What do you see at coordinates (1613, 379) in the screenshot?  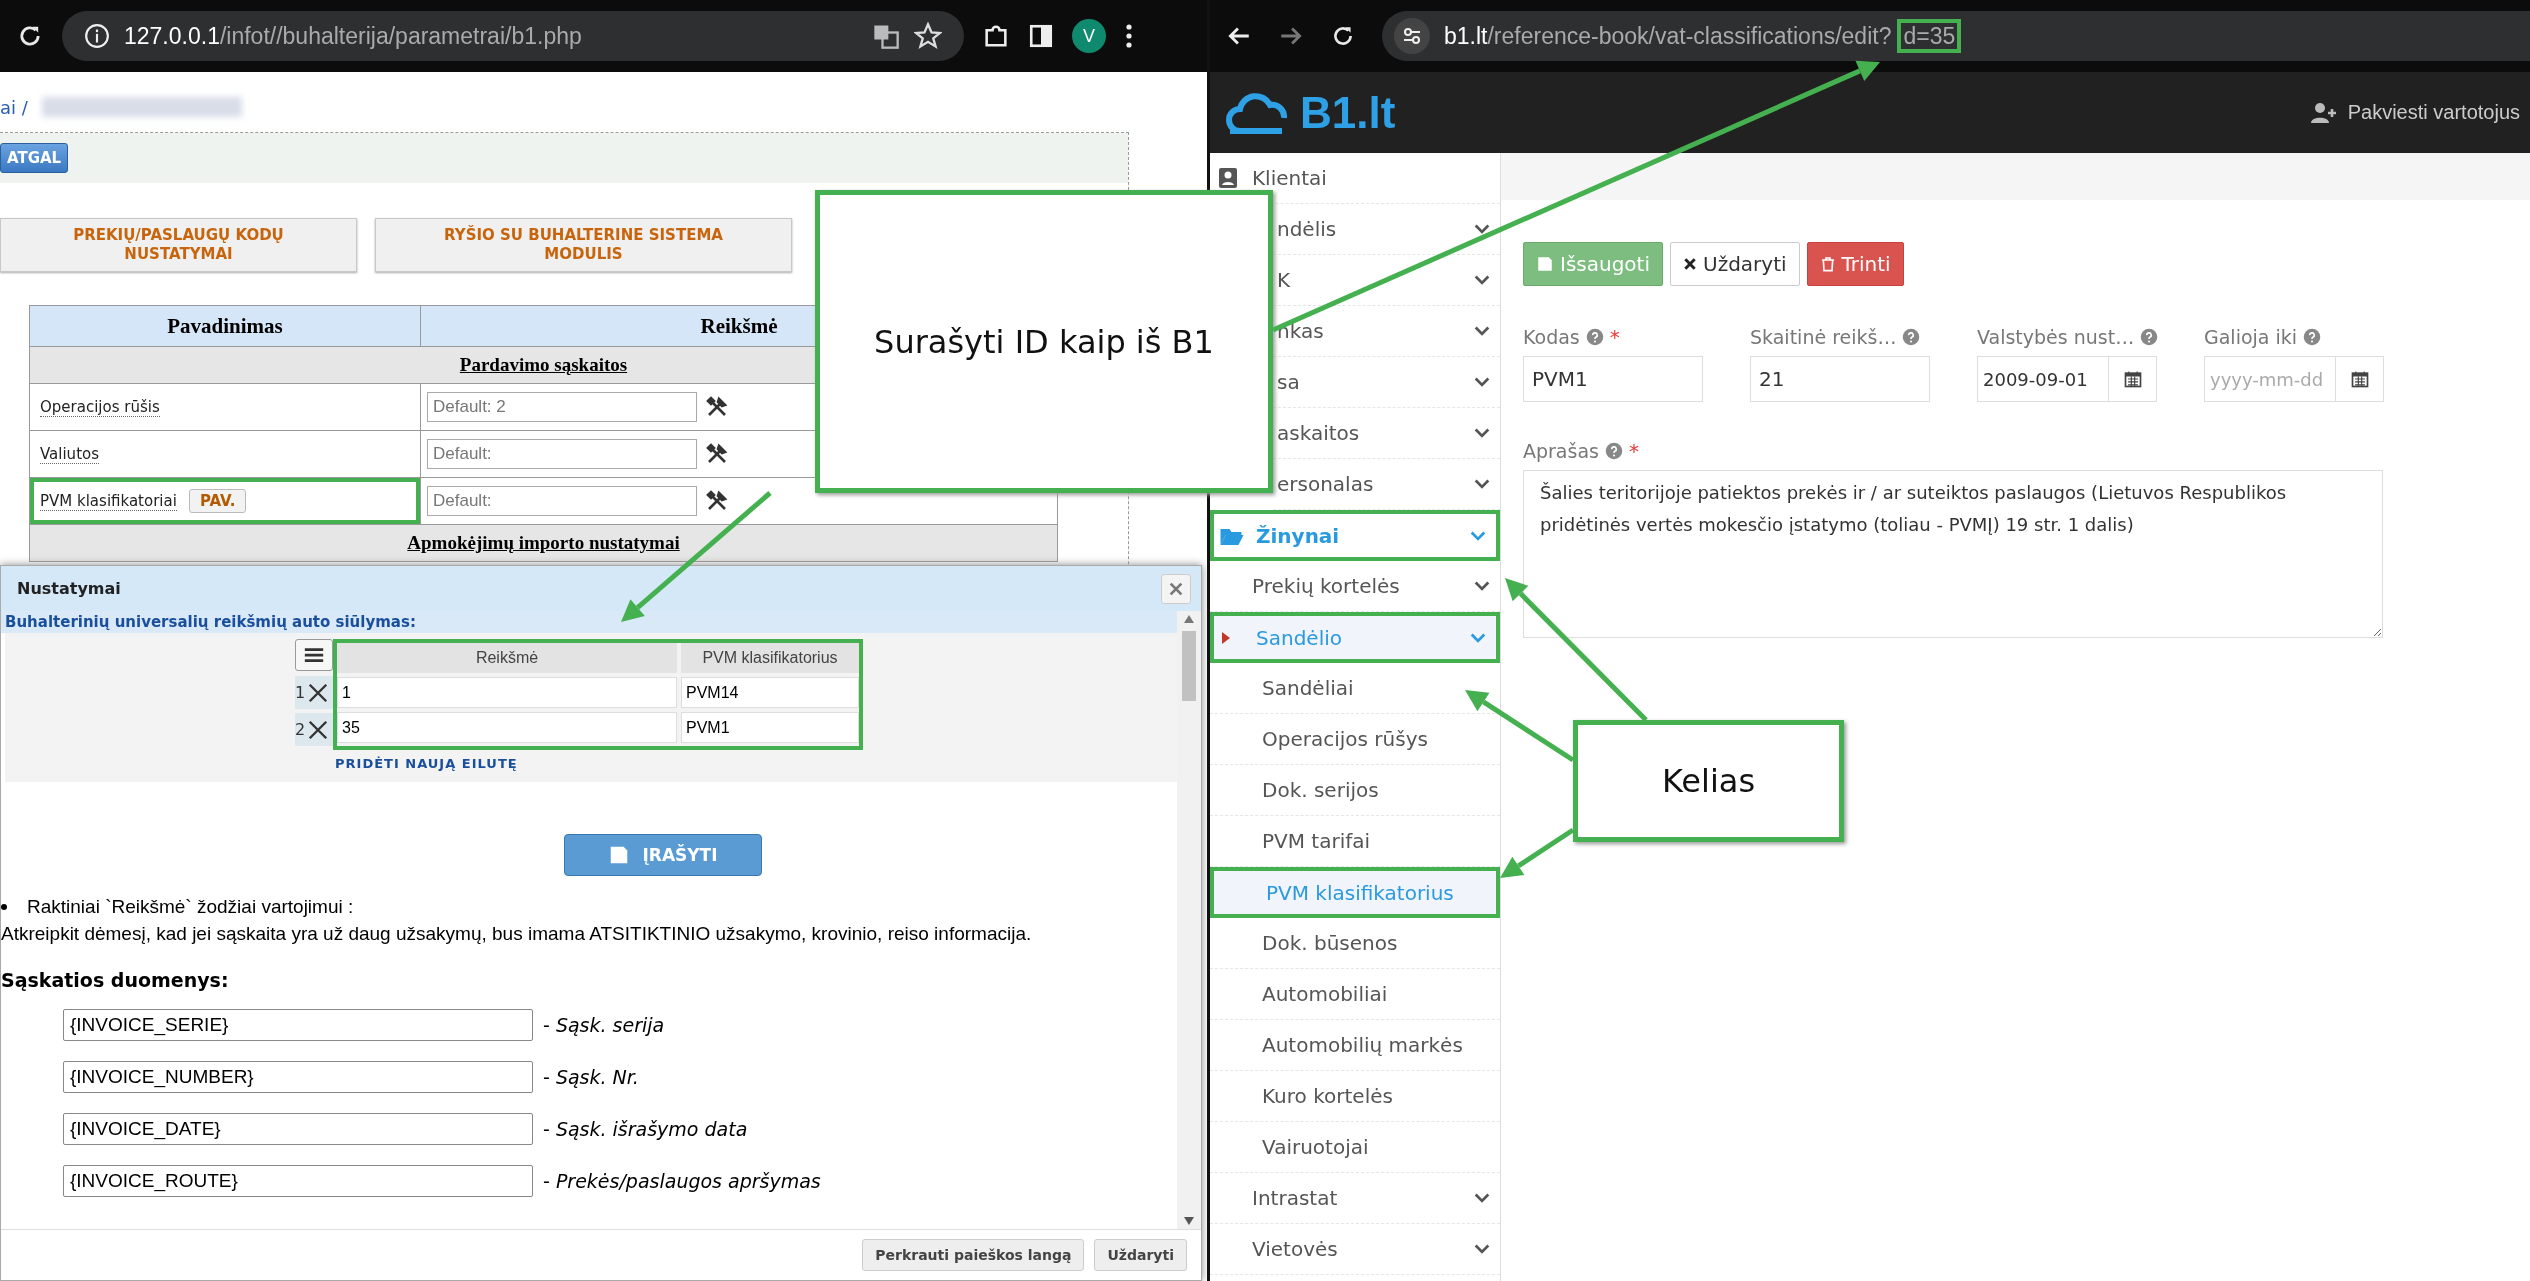 I see `input-field: PVM1` at bounding box center [1613, 379].